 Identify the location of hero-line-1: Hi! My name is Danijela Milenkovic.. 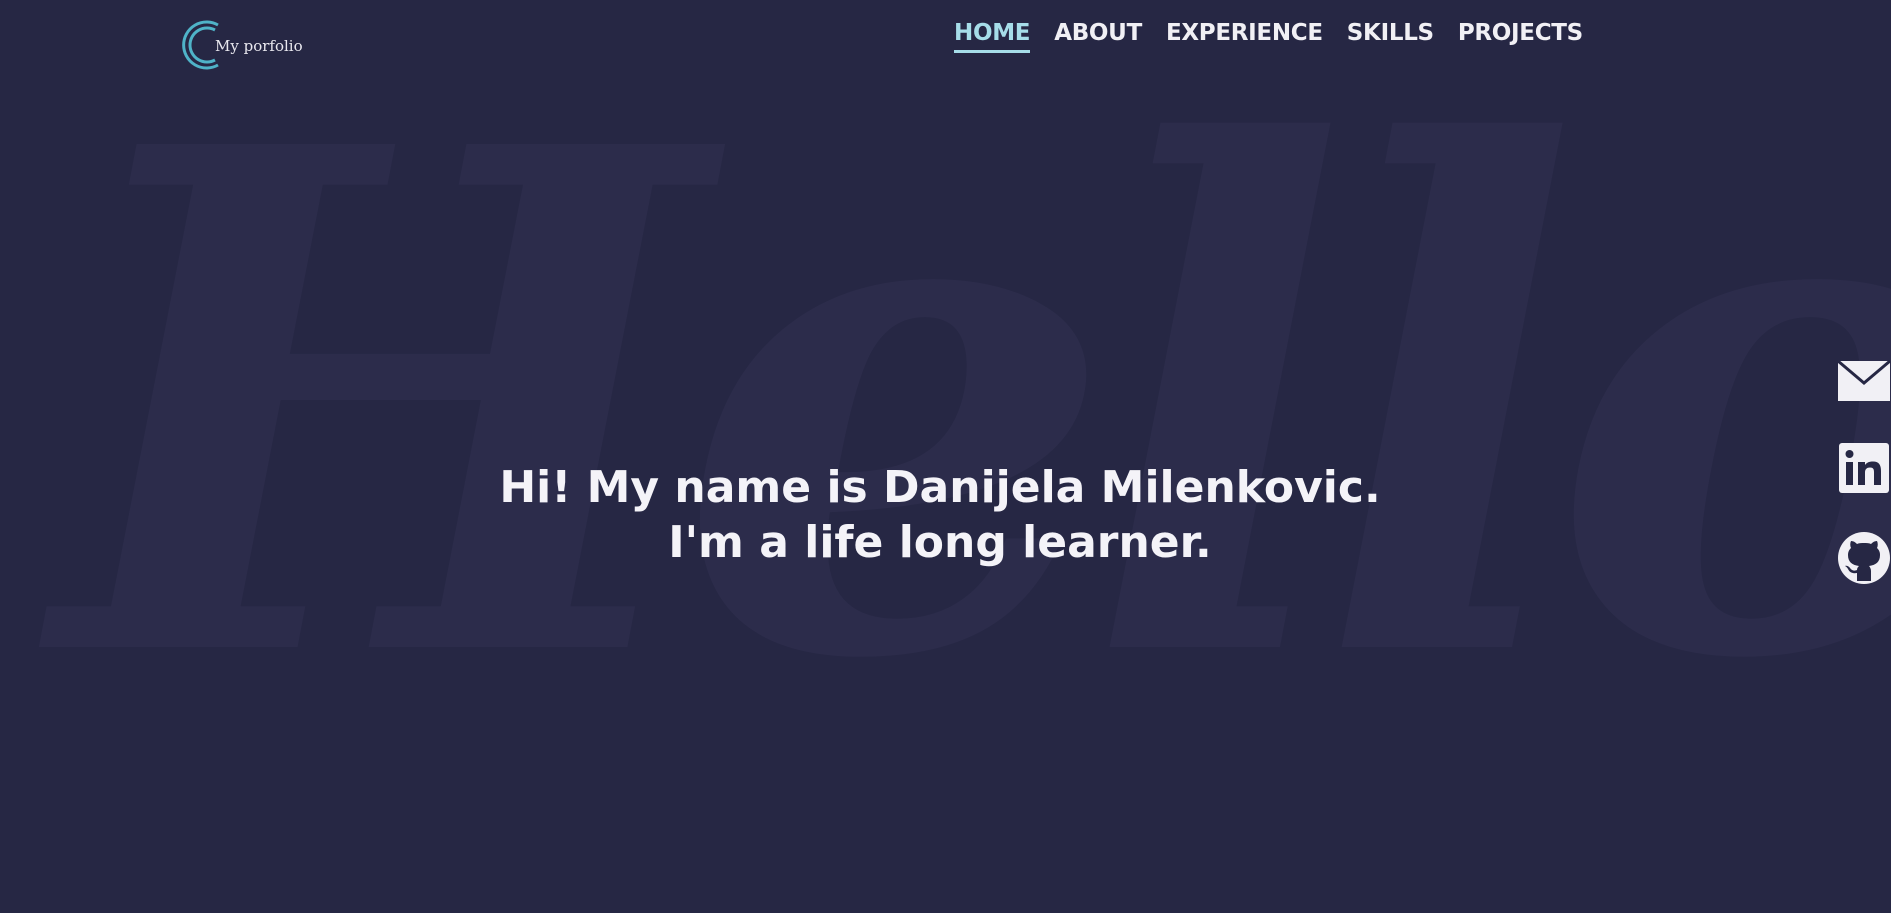
(940, 487).